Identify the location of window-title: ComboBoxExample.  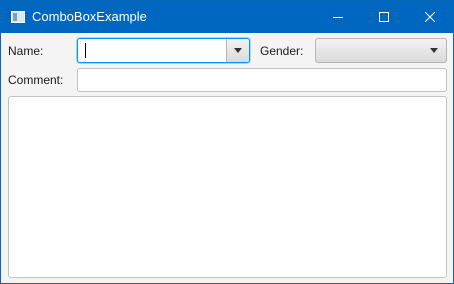
(89, 16).